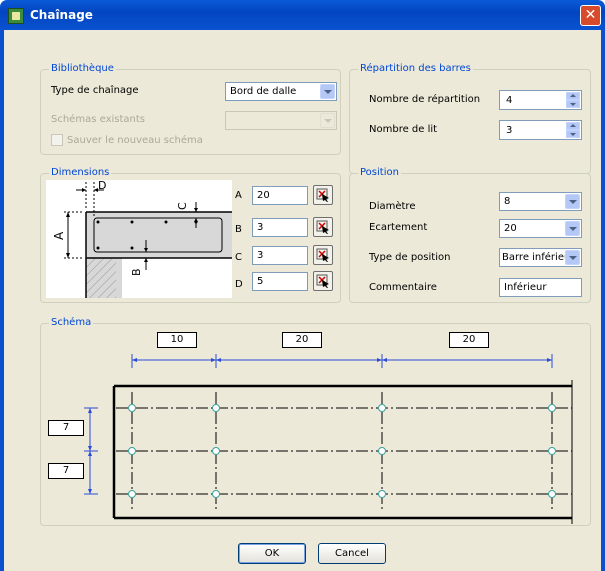 This screenshot has height=571, width=605. I want to click on diametre-select: 8, so click(540, 201).